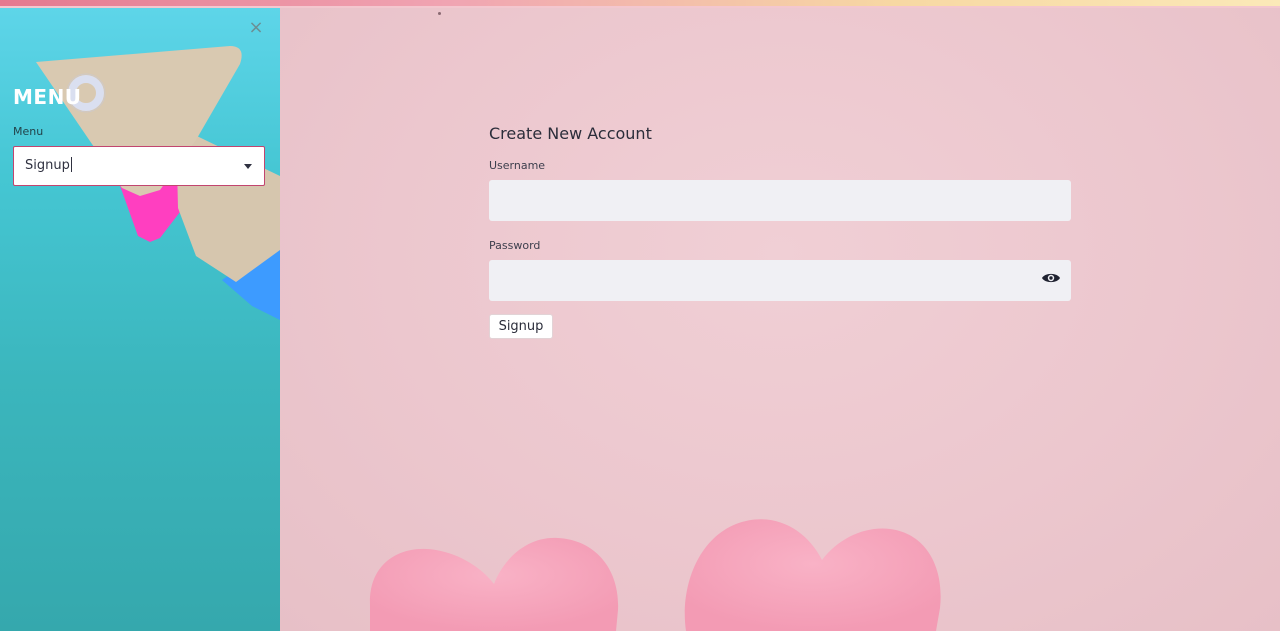 This screenshot has height=631, width=1280. I want to click on top-decoration-line, so click(640, 7).